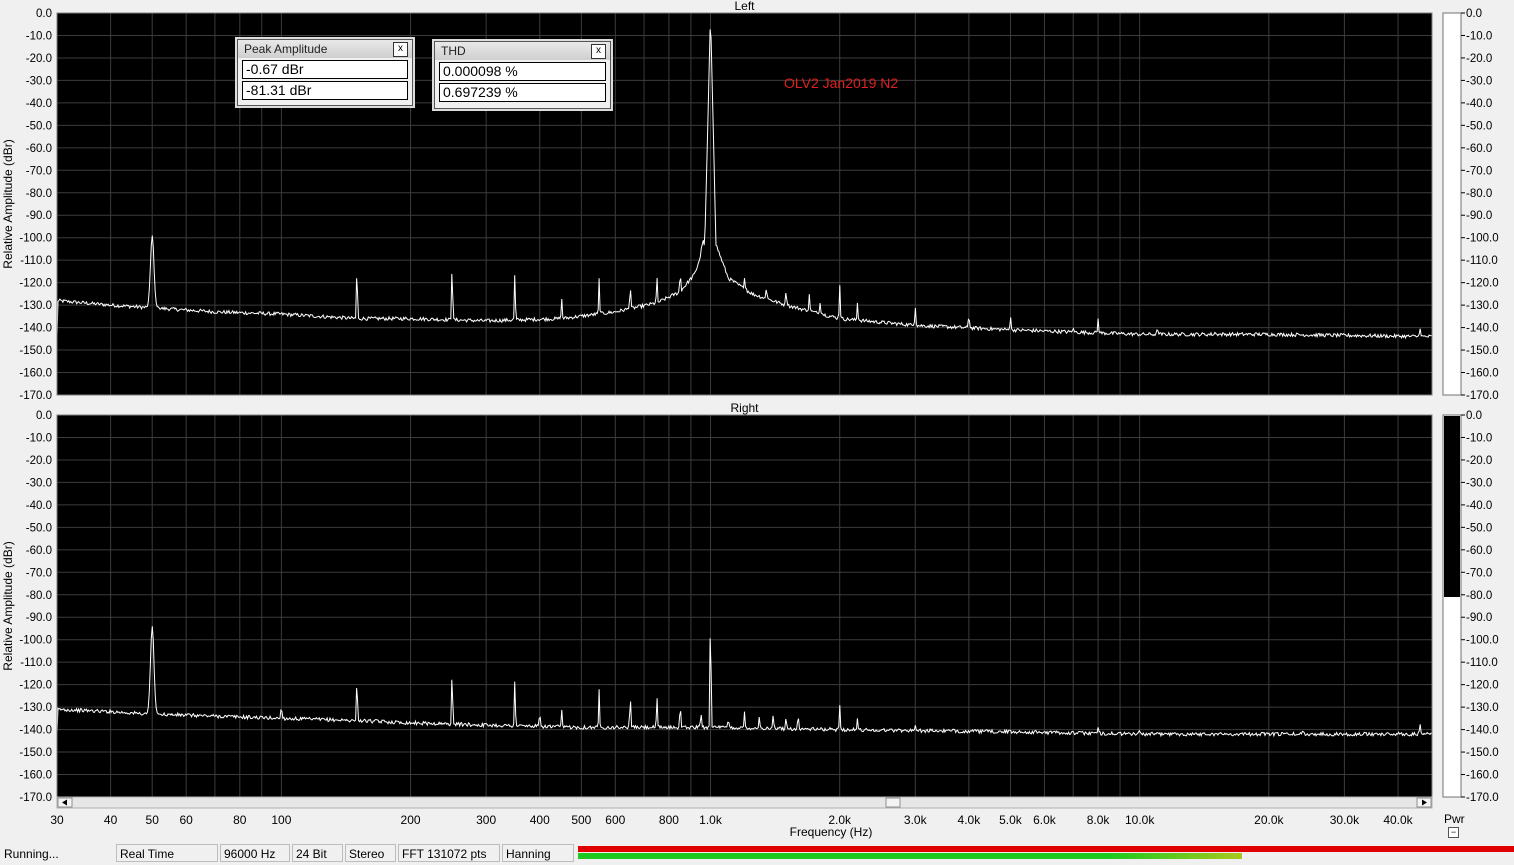  I want to click on trace-annotation: OLV2 Jan2019 N2, so click(841, 83).